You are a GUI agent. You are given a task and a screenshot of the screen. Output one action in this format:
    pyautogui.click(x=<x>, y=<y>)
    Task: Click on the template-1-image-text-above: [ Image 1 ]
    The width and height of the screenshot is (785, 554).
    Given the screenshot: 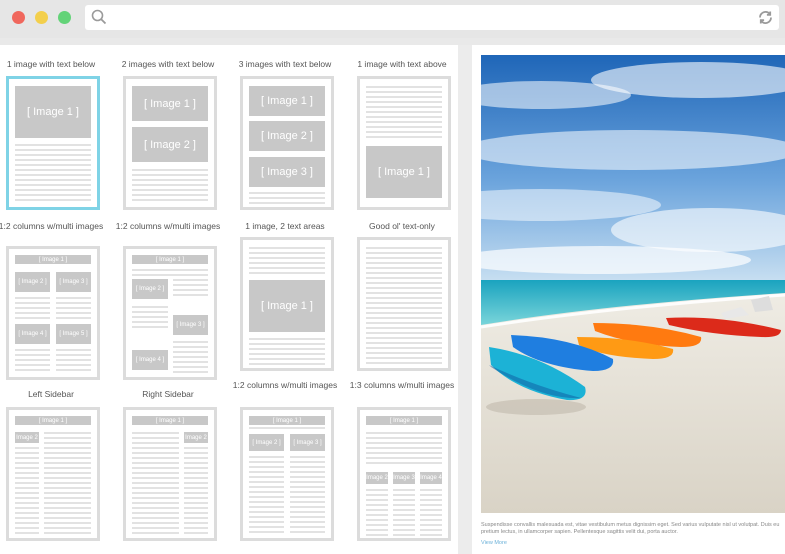 What is the action you would take?
    pyautogui.click(x=404, y=143)
    